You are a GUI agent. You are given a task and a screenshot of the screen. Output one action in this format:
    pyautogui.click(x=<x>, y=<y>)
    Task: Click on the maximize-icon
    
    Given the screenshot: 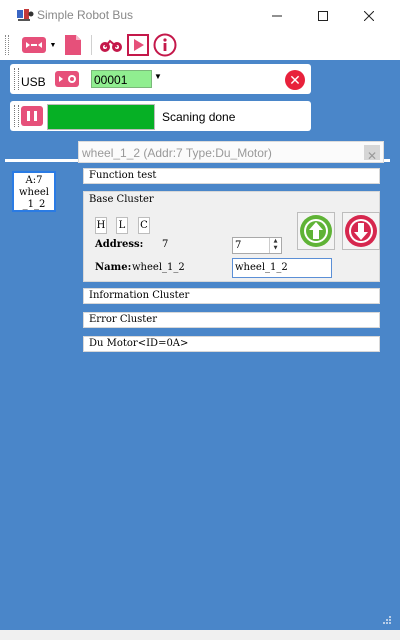 What is the action you would take?
    pyautogui.click(x=323, y=15)
    